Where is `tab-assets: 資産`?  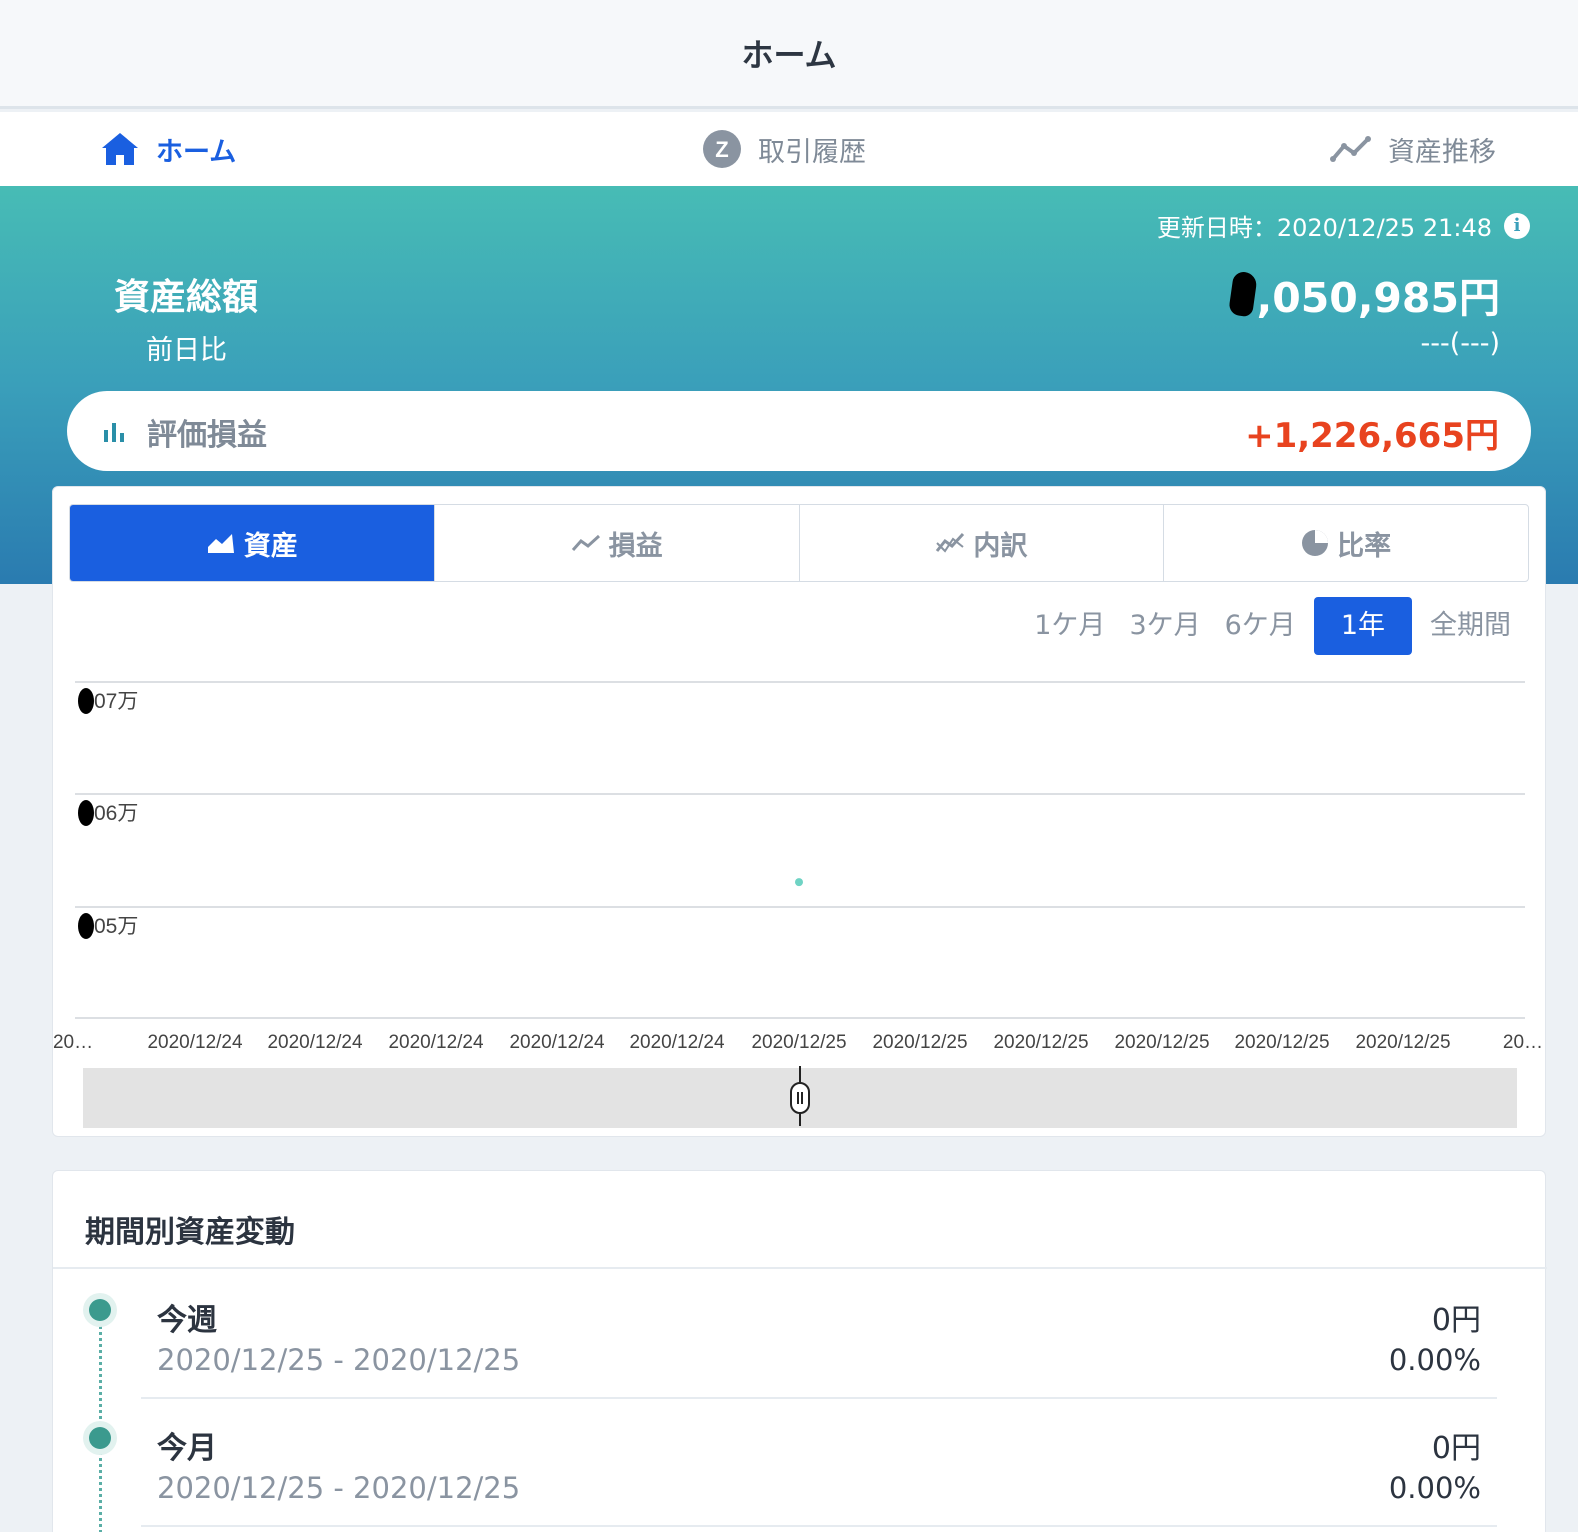 tab-assets: 資産 is located at coordinates (252, 543).